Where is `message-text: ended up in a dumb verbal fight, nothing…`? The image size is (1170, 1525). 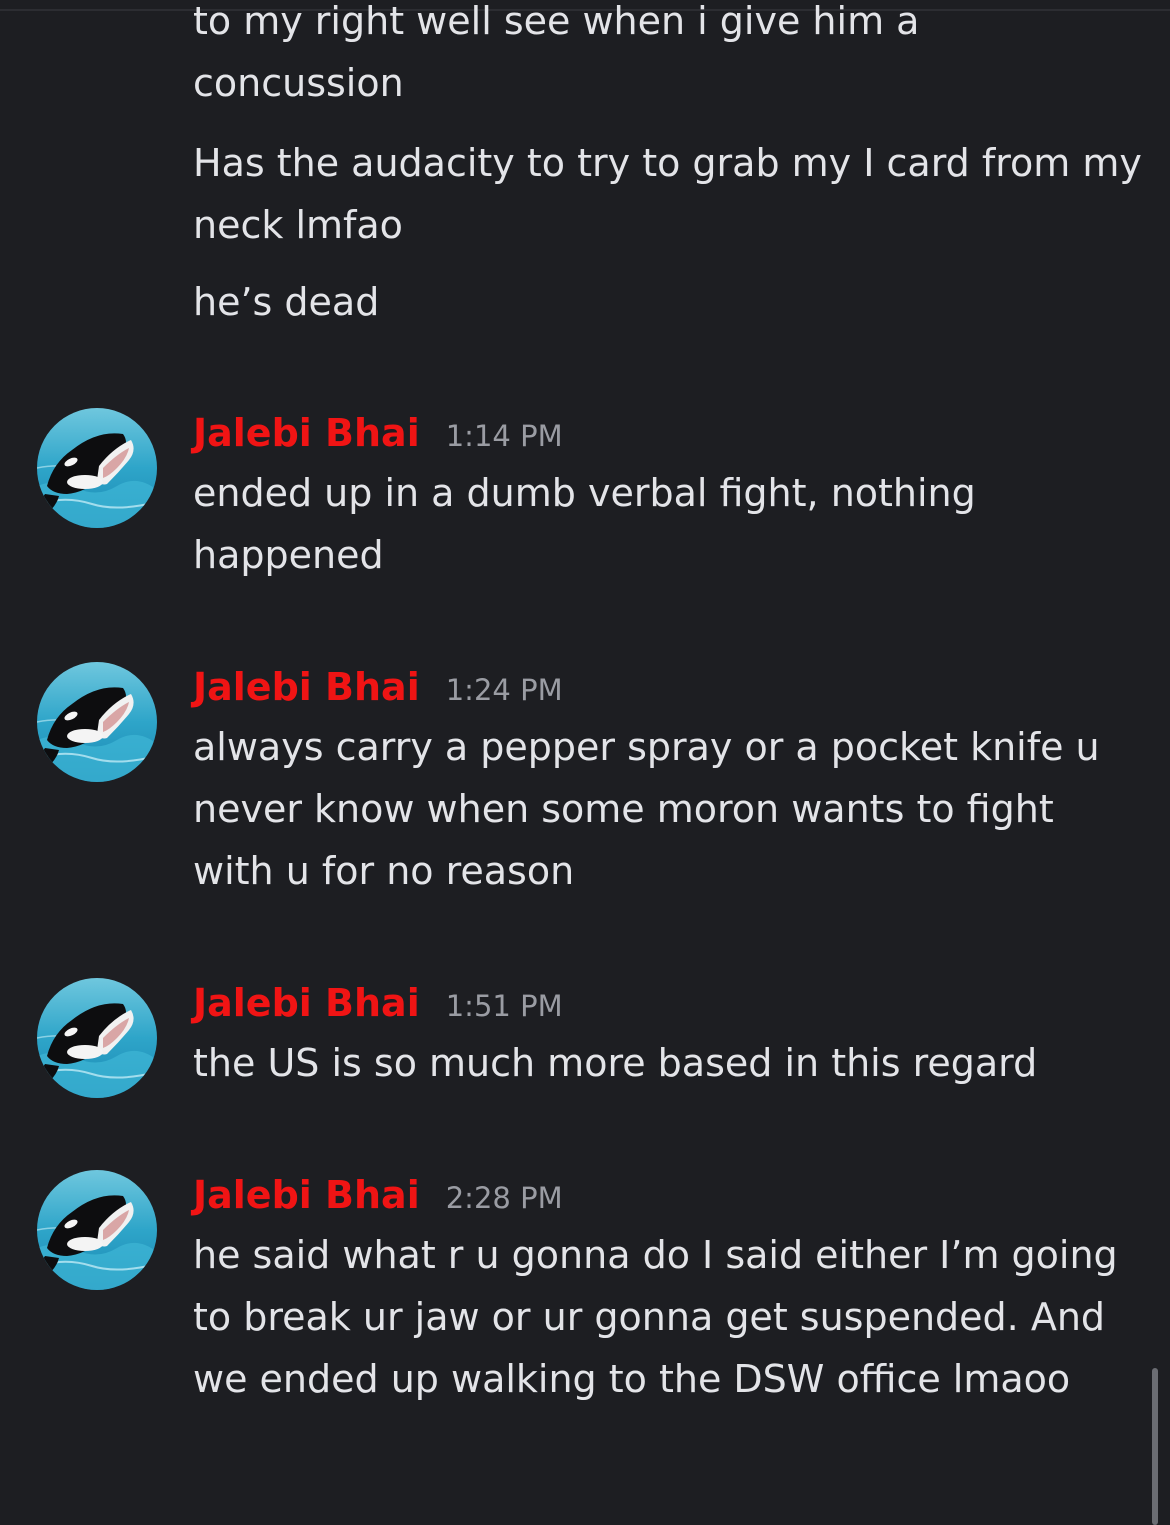
message-text: ended up in a dumb verbal fight, nothing… is located at coordinates (590, 524).